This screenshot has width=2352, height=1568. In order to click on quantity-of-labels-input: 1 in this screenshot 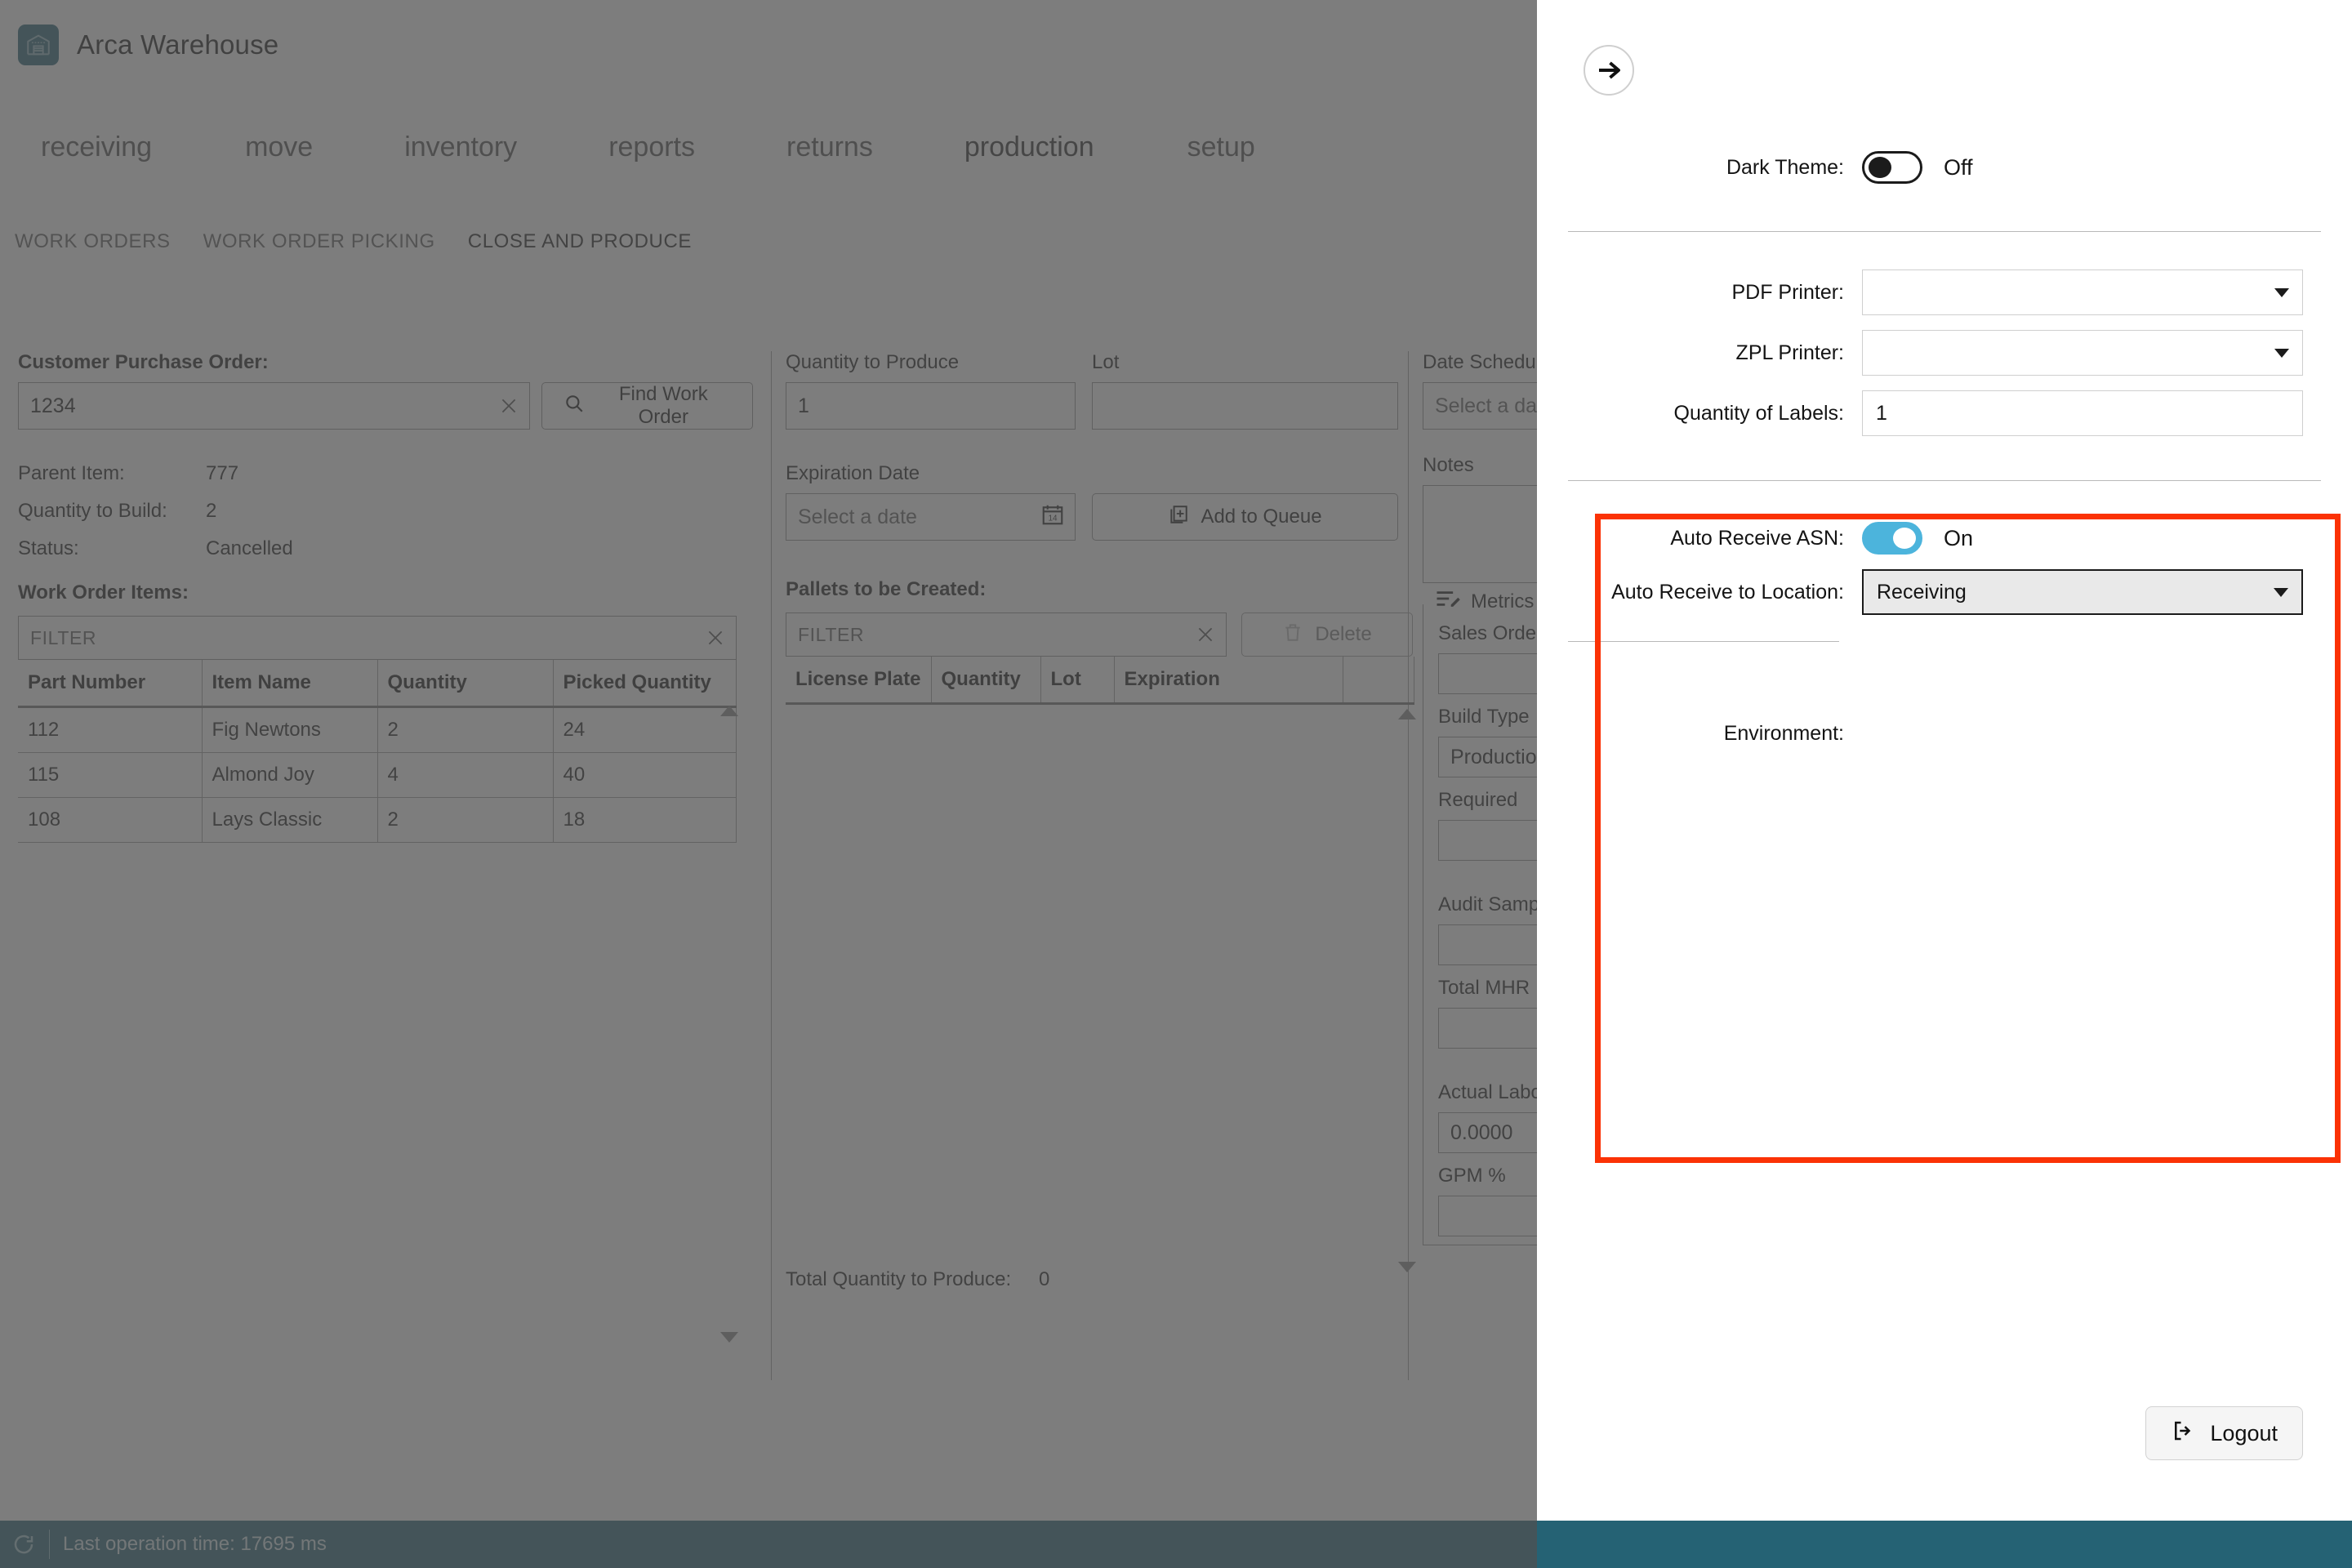, I will do `click(2082, 413)`.